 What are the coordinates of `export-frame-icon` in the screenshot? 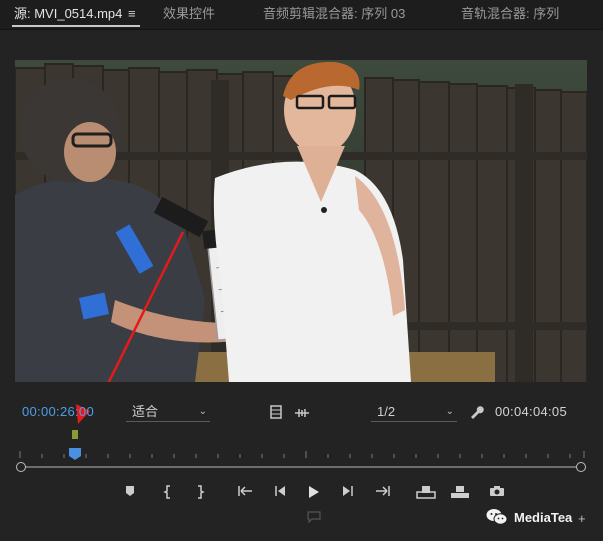 It's located at (497, 491).